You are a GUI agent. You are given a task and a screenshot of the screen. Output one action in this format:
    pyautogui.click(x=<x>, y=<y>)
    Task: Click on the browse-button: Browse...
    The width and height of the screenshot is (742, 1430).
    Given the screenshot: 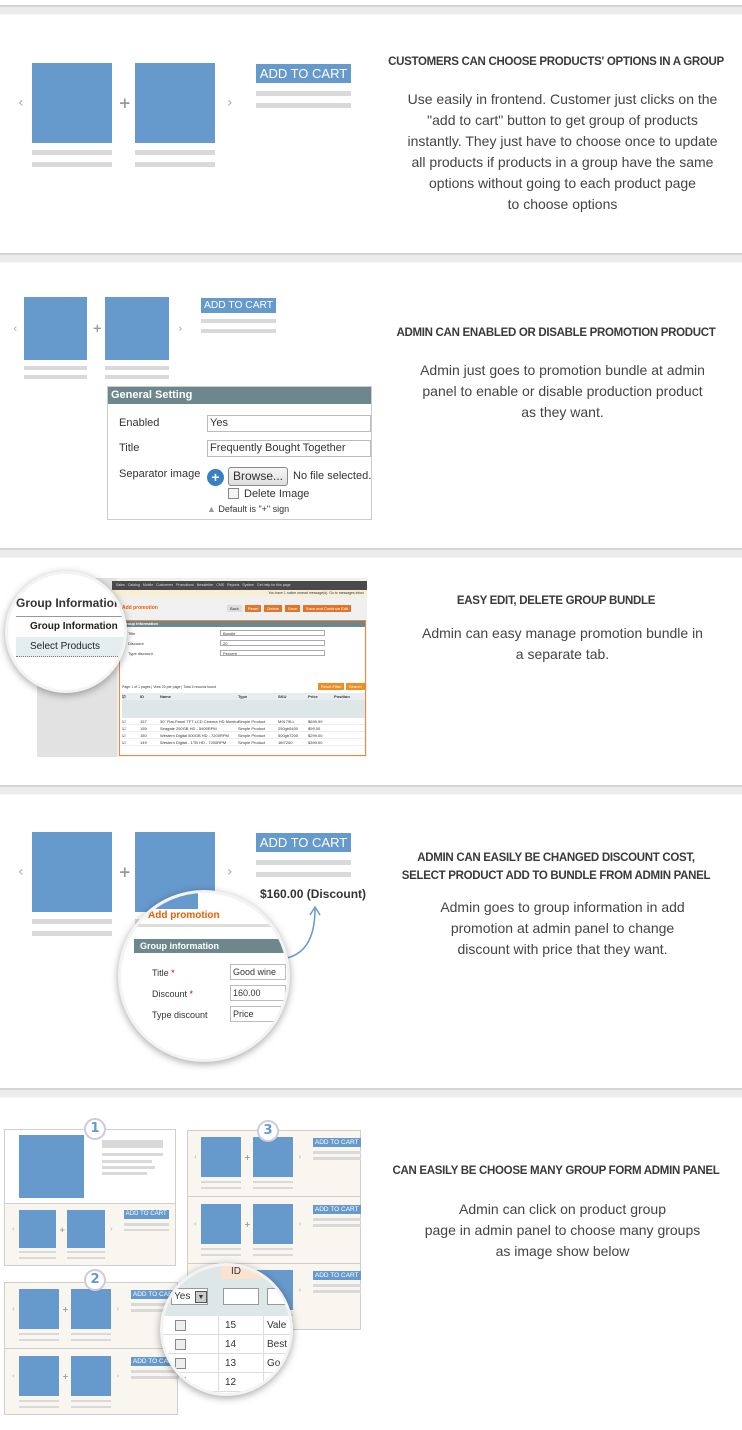 What is the action you would take?
    pyautogui.click(x=258, y=476)
    